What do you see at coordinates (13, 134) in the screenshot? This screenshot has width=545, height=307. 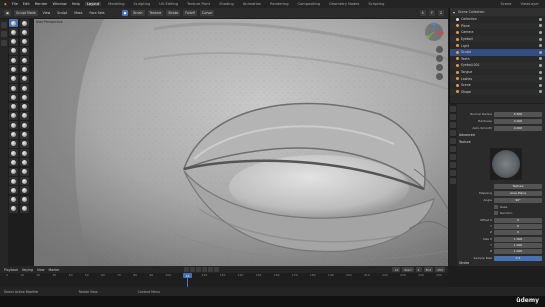 I see `cloth-tool` at bounding box center [13, 134].